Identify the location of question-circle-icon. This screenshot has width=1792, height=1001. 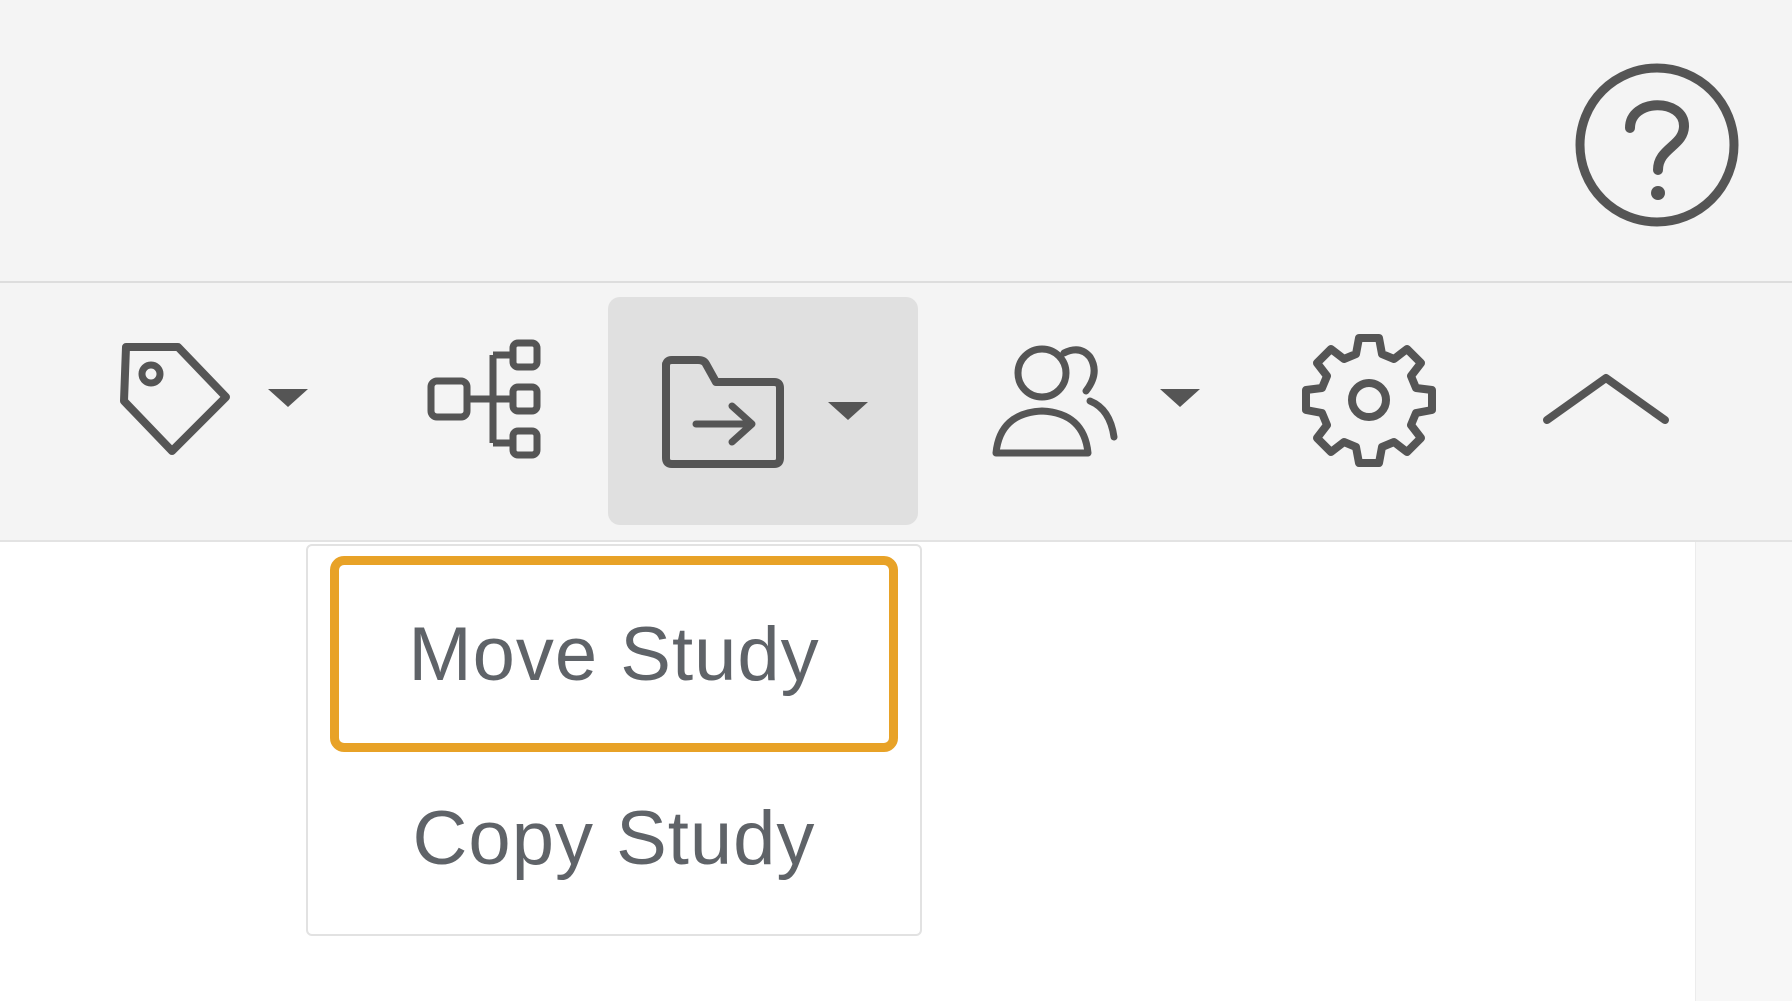
(1657, 145).